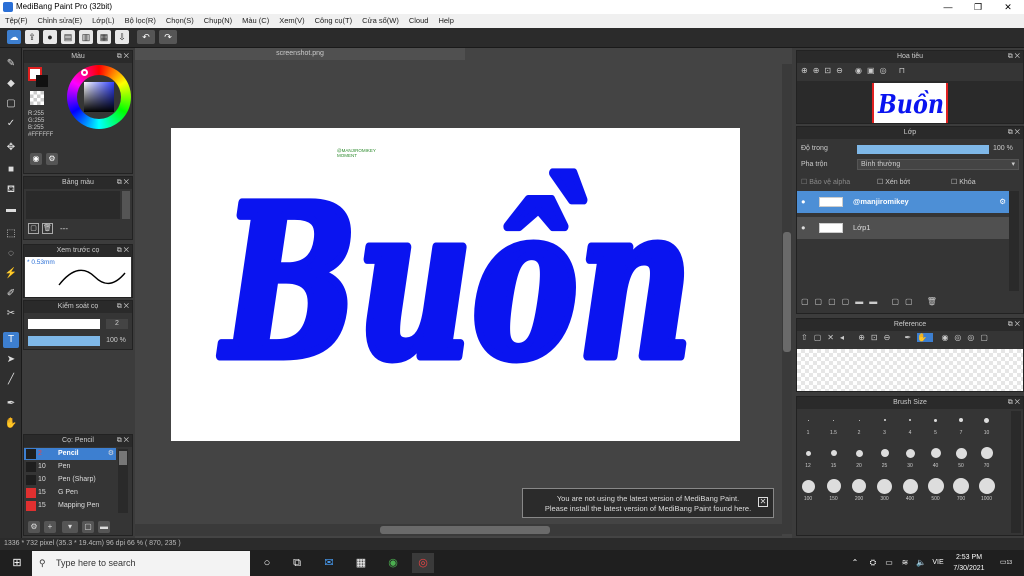 This screenshot has width=1024, height=576. Describe the element at coordinates (111, 454) in the screenshot. I see `brush-gear-icon: ⚙` at that location.